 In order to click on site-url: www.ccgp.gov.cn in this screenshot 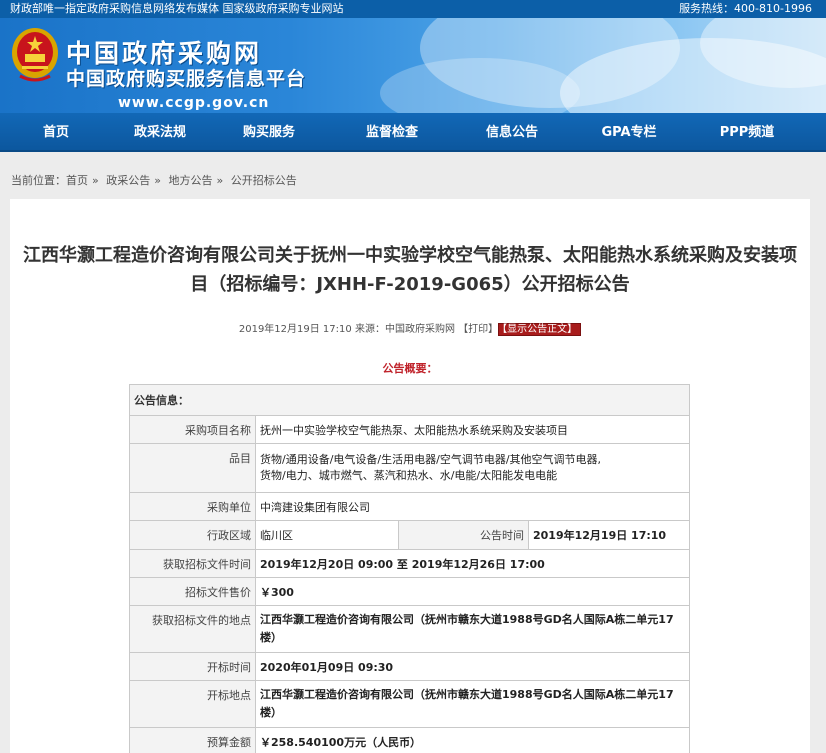, I will do `click(194, 103)`.